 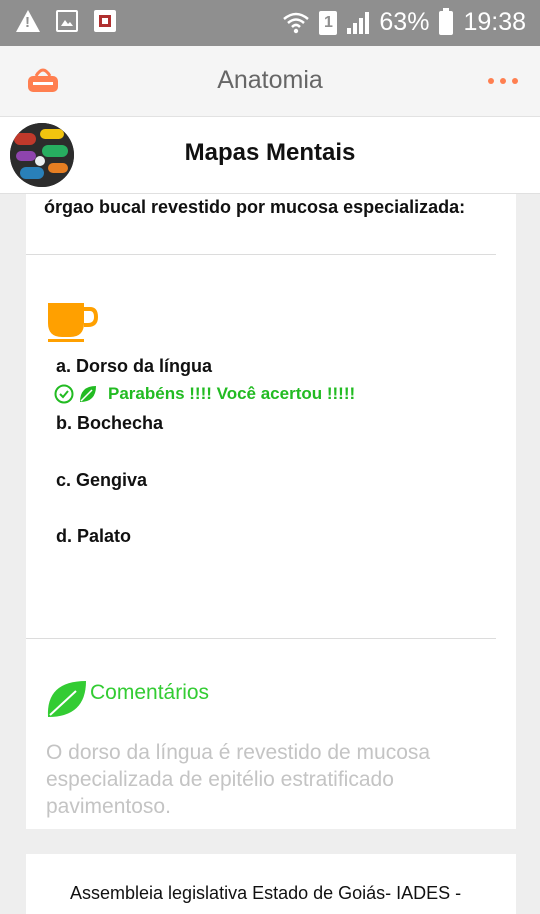 What do you see at coordinates (105, 21) in the screenshot?
I see `app-notification-icon` at bounding box center [105, 21].